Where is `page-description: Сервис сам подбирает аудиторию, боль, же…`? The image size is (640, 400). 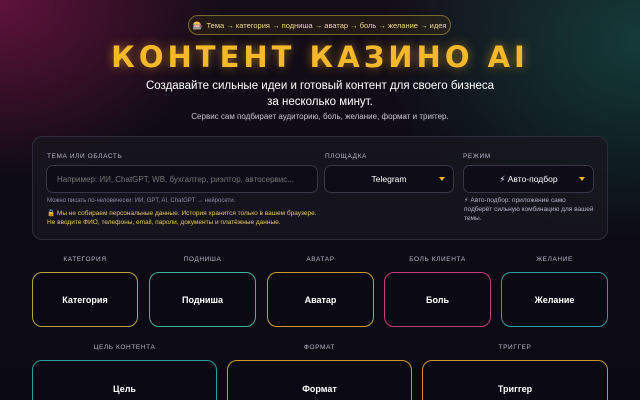 page-description: Сервис сам подбирает аудиторию, боль, же… is located at coordinates (320, 116).